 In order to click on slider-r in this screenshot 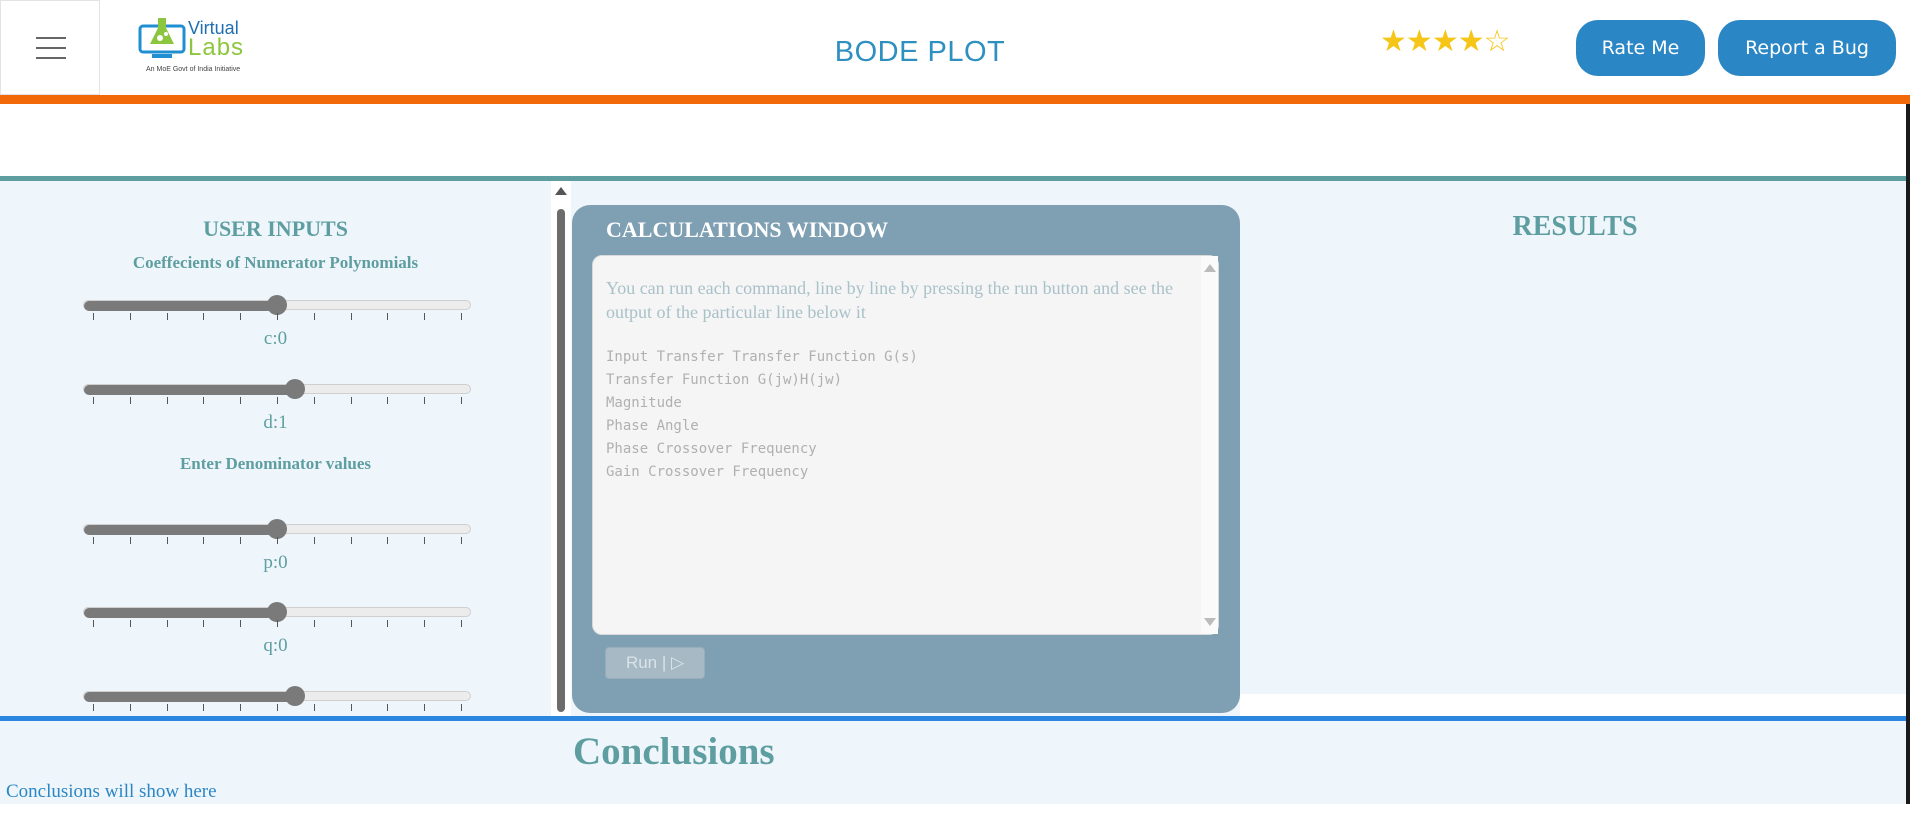, I will do `click(277, 701)`.